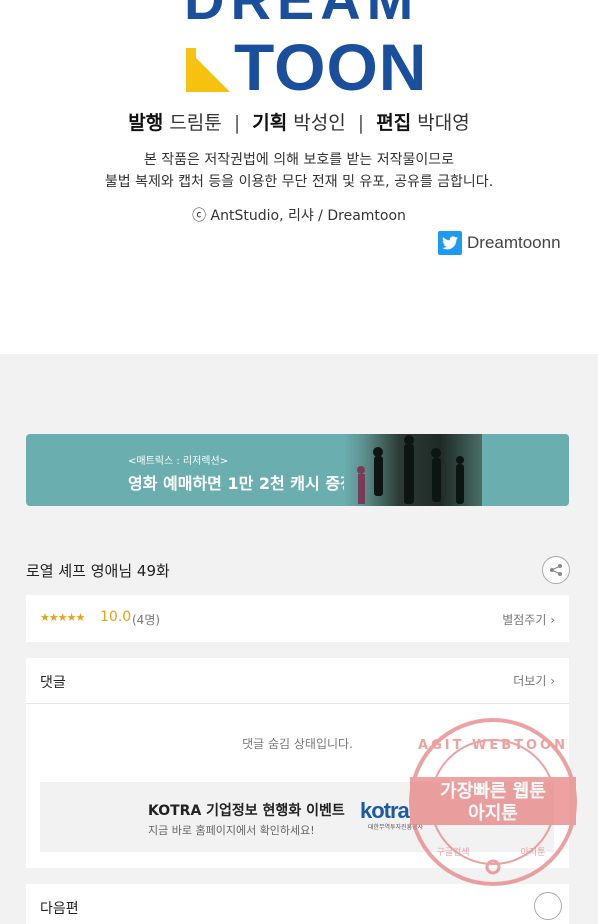 Image resolution: width=598 pixels, height=924 pixels. Describe the element at coordinates (245, 483) in the screenshot. I see `banner-title: 영화 예매하면 1만 2천 캐시 증정!` at that location.